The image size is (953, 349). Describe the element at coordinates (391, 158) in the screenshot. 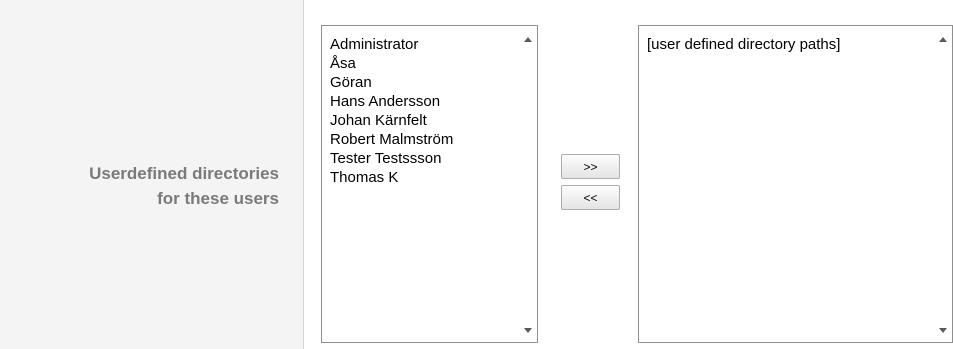

I see `list-item-user: Tester Testssson` at that location.